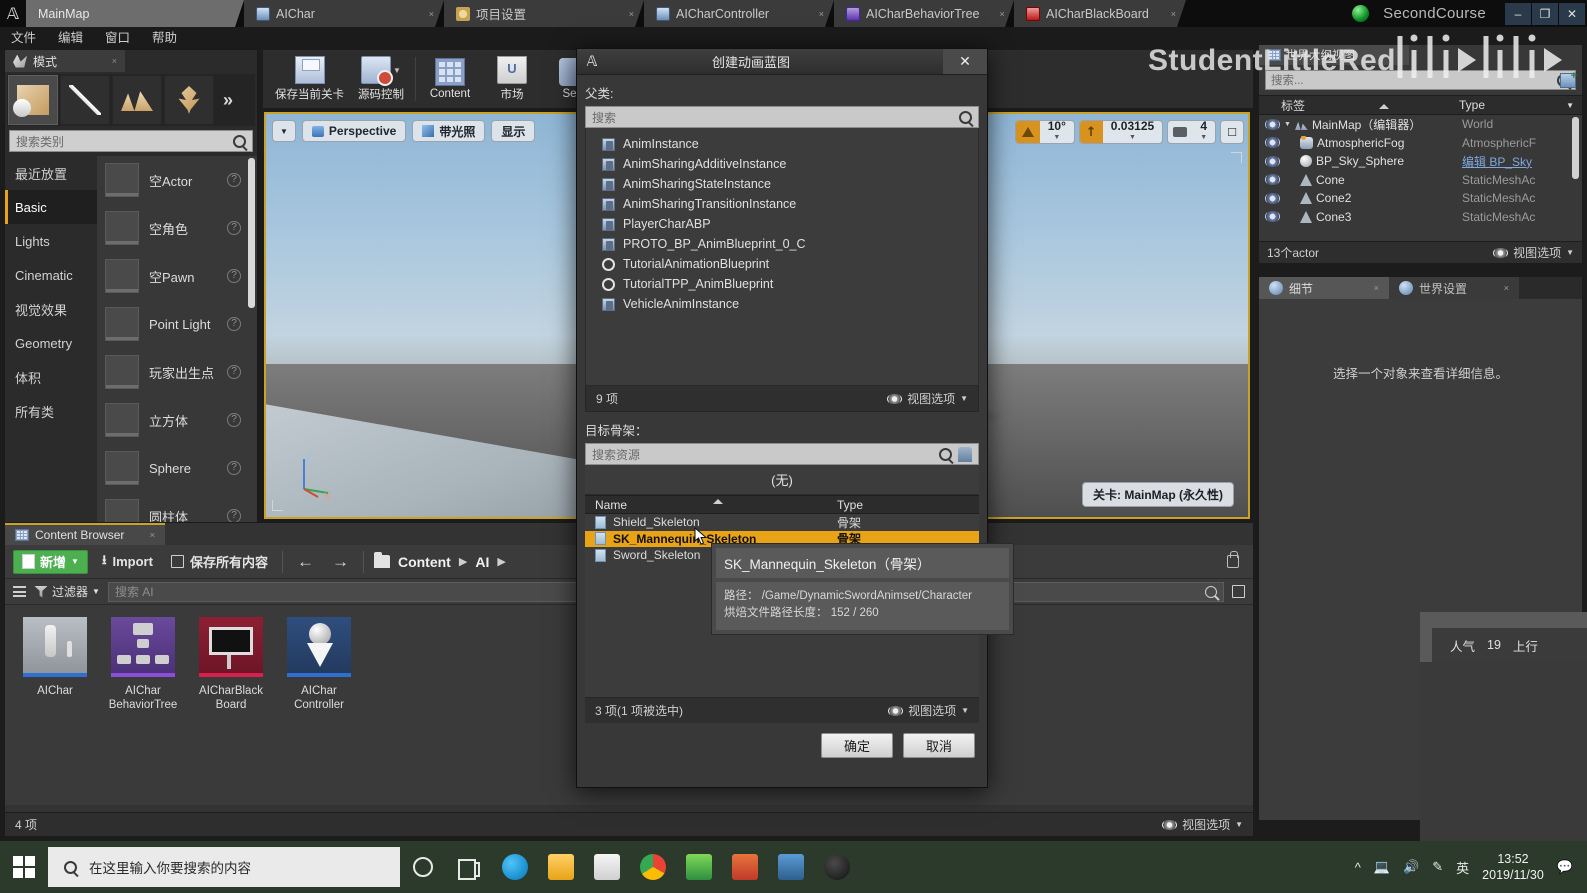 This screenshot has width=1587, height=893. I want to click on unreal-taskbar-button, so click(837, 867).